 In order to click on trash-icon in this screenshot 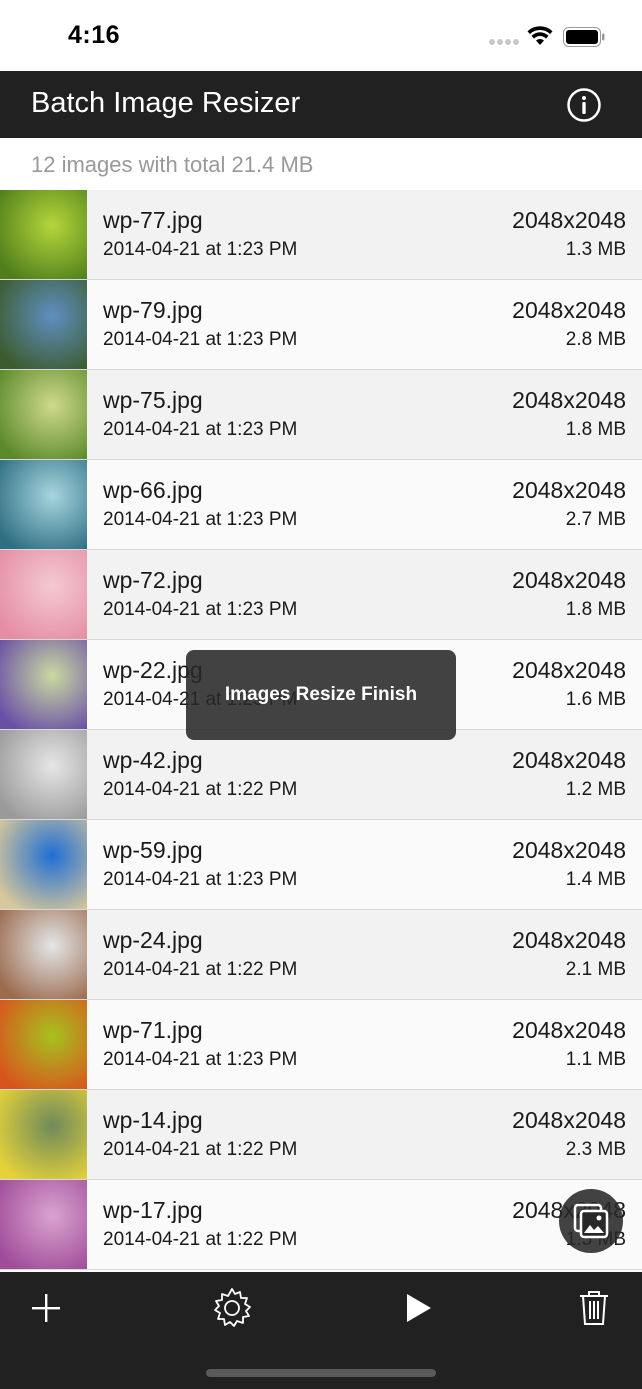, I will do `click(594, 1308)`.